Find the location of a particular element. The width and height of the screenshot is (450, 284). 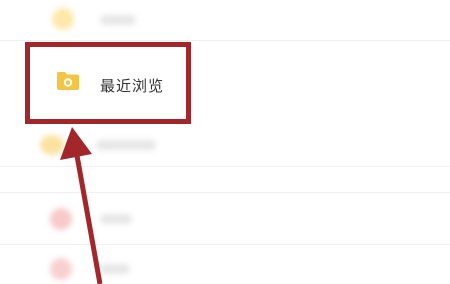

folder-icon is located at coordinates (68, 81).